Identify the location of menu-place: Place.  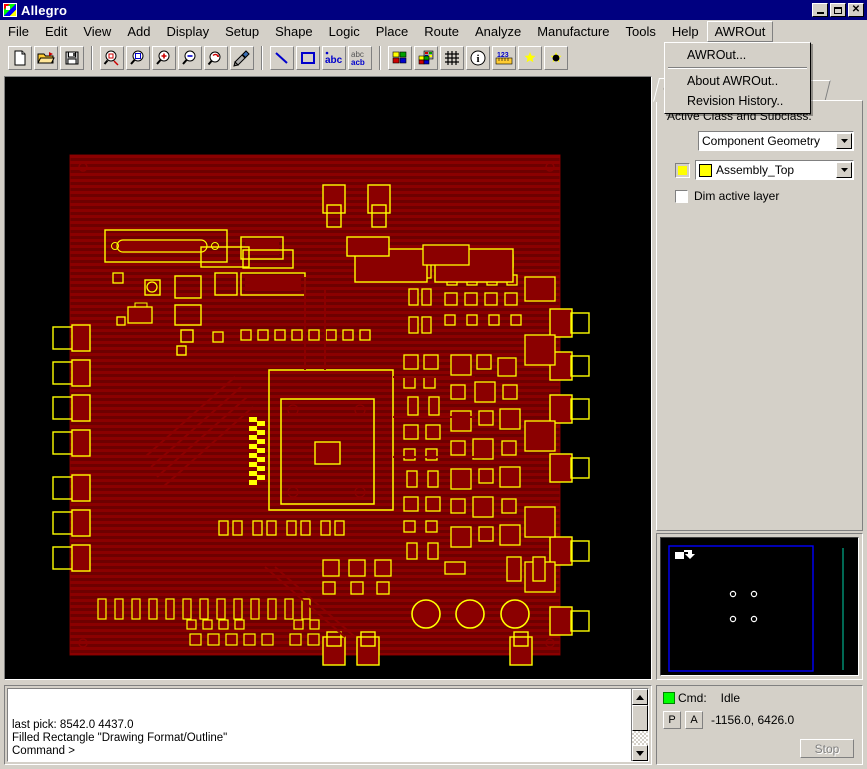
(392, 31).